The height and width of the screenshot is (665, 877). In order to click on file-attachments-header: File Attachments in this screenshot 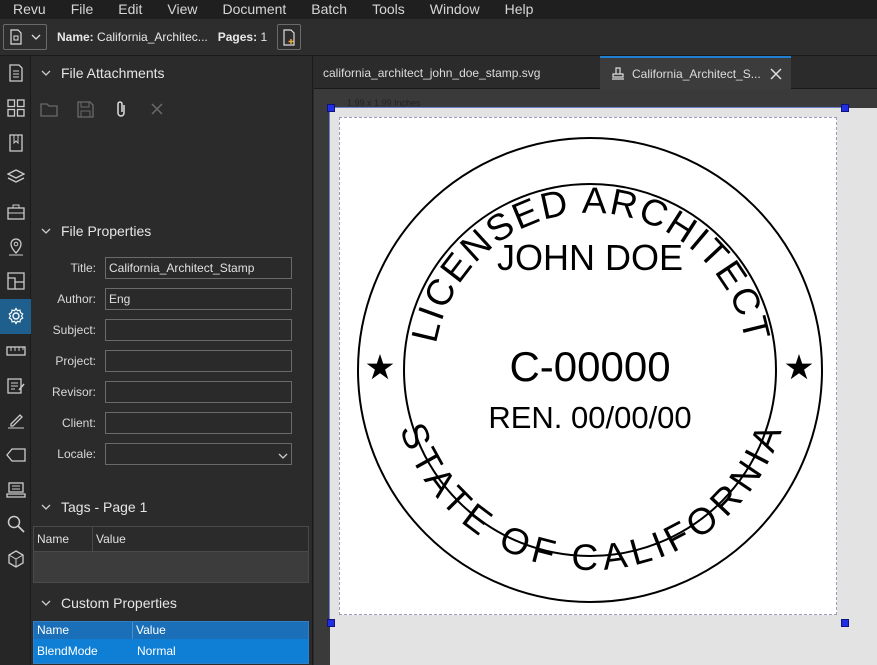, I will do `click(98, 73)`.